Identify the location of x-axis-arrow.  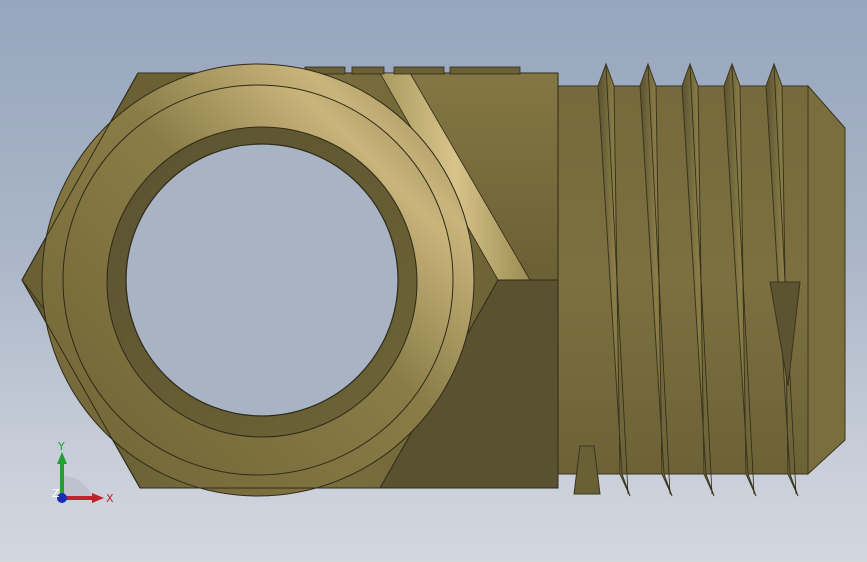
(98, 498).